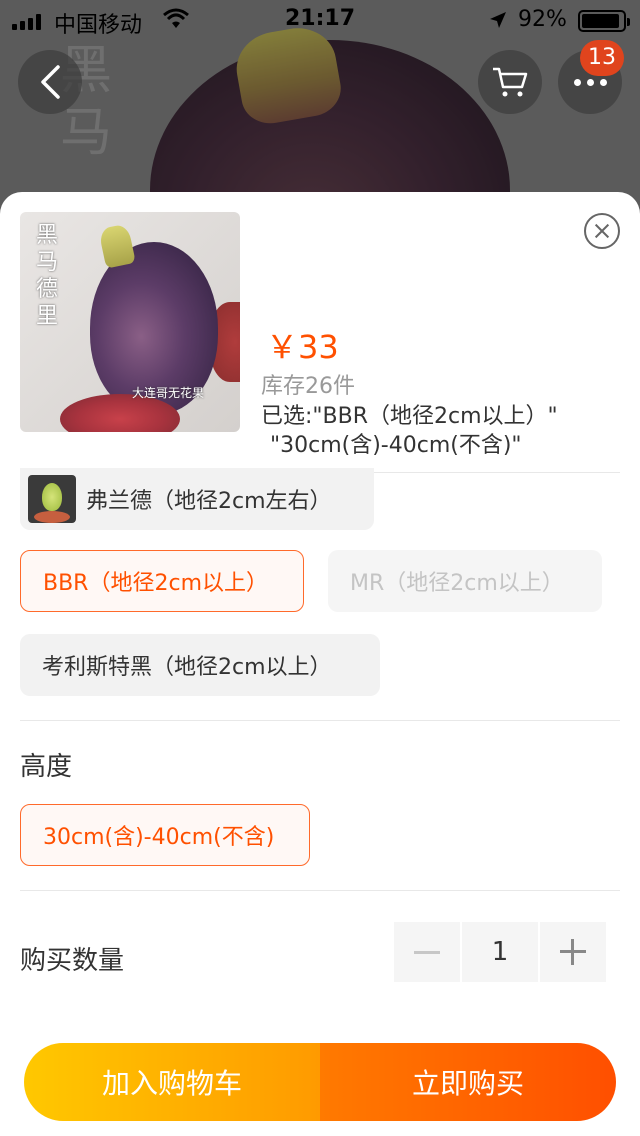  I want to click on cart-icon, so click(510, 82).